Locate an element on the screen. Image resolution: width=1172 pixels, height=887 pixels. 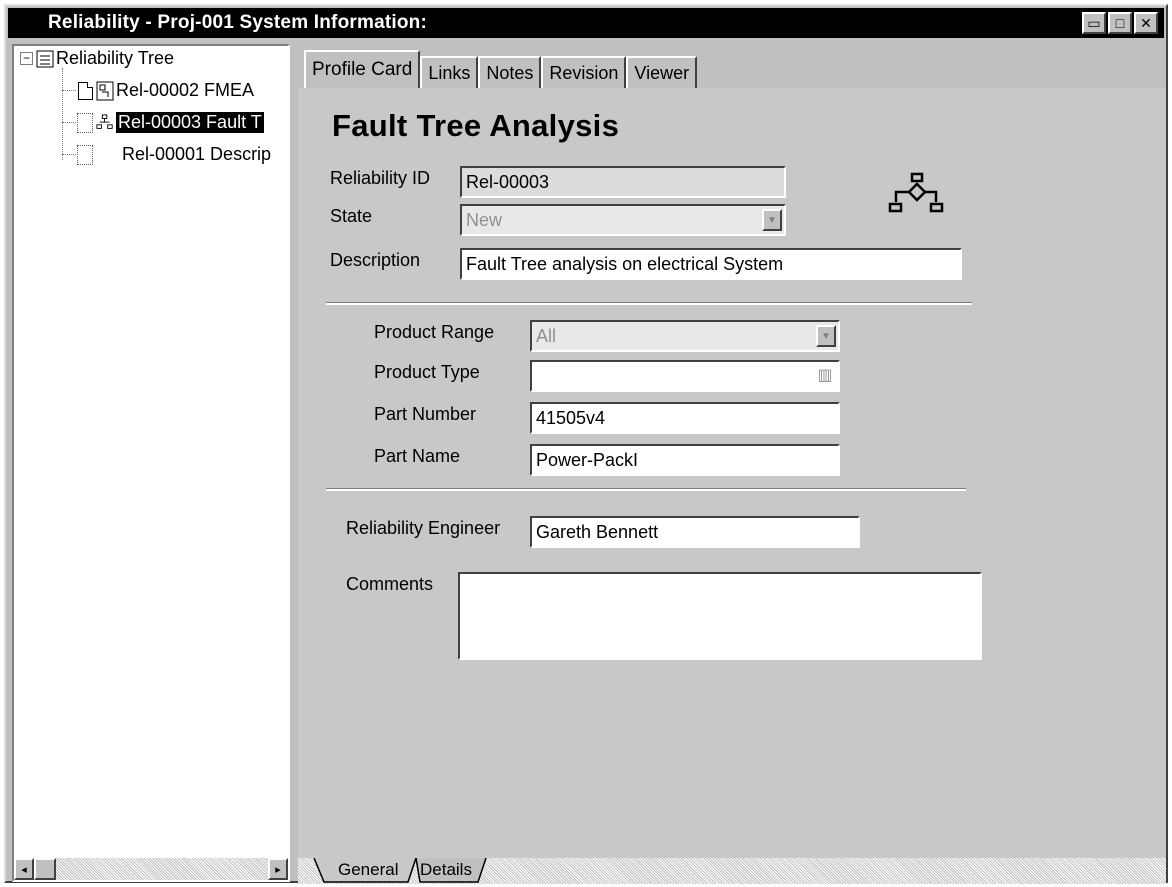
grid-lookup-icon: ▥ is located at coordinates (825, 376).